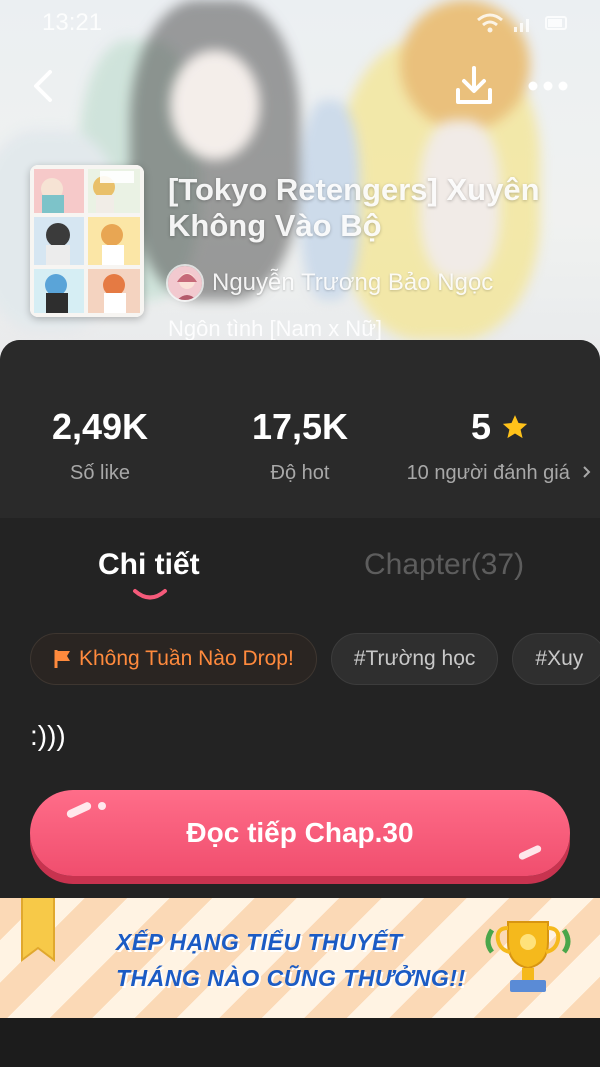 The height and width of the screenshot is (1067, 600). I want to click on hot-count: 17,5K, so click(300, 426).